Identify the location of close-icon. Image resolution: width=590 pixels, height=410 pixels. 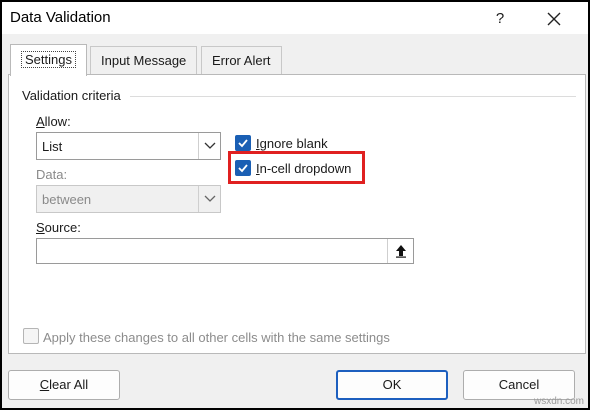
(554, 19).